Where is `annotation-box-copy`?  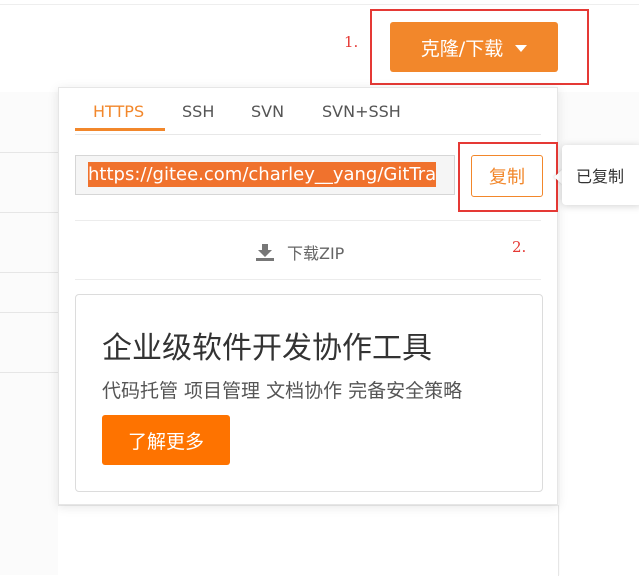
annotation-box-copy is located at coordinates (508, 177).